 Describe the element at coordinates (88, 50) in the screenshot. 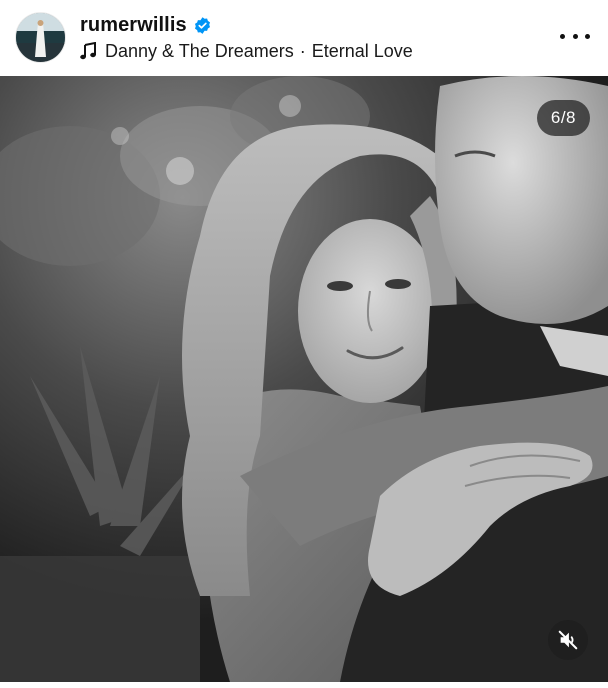

I see `music-note-icon` at that location.